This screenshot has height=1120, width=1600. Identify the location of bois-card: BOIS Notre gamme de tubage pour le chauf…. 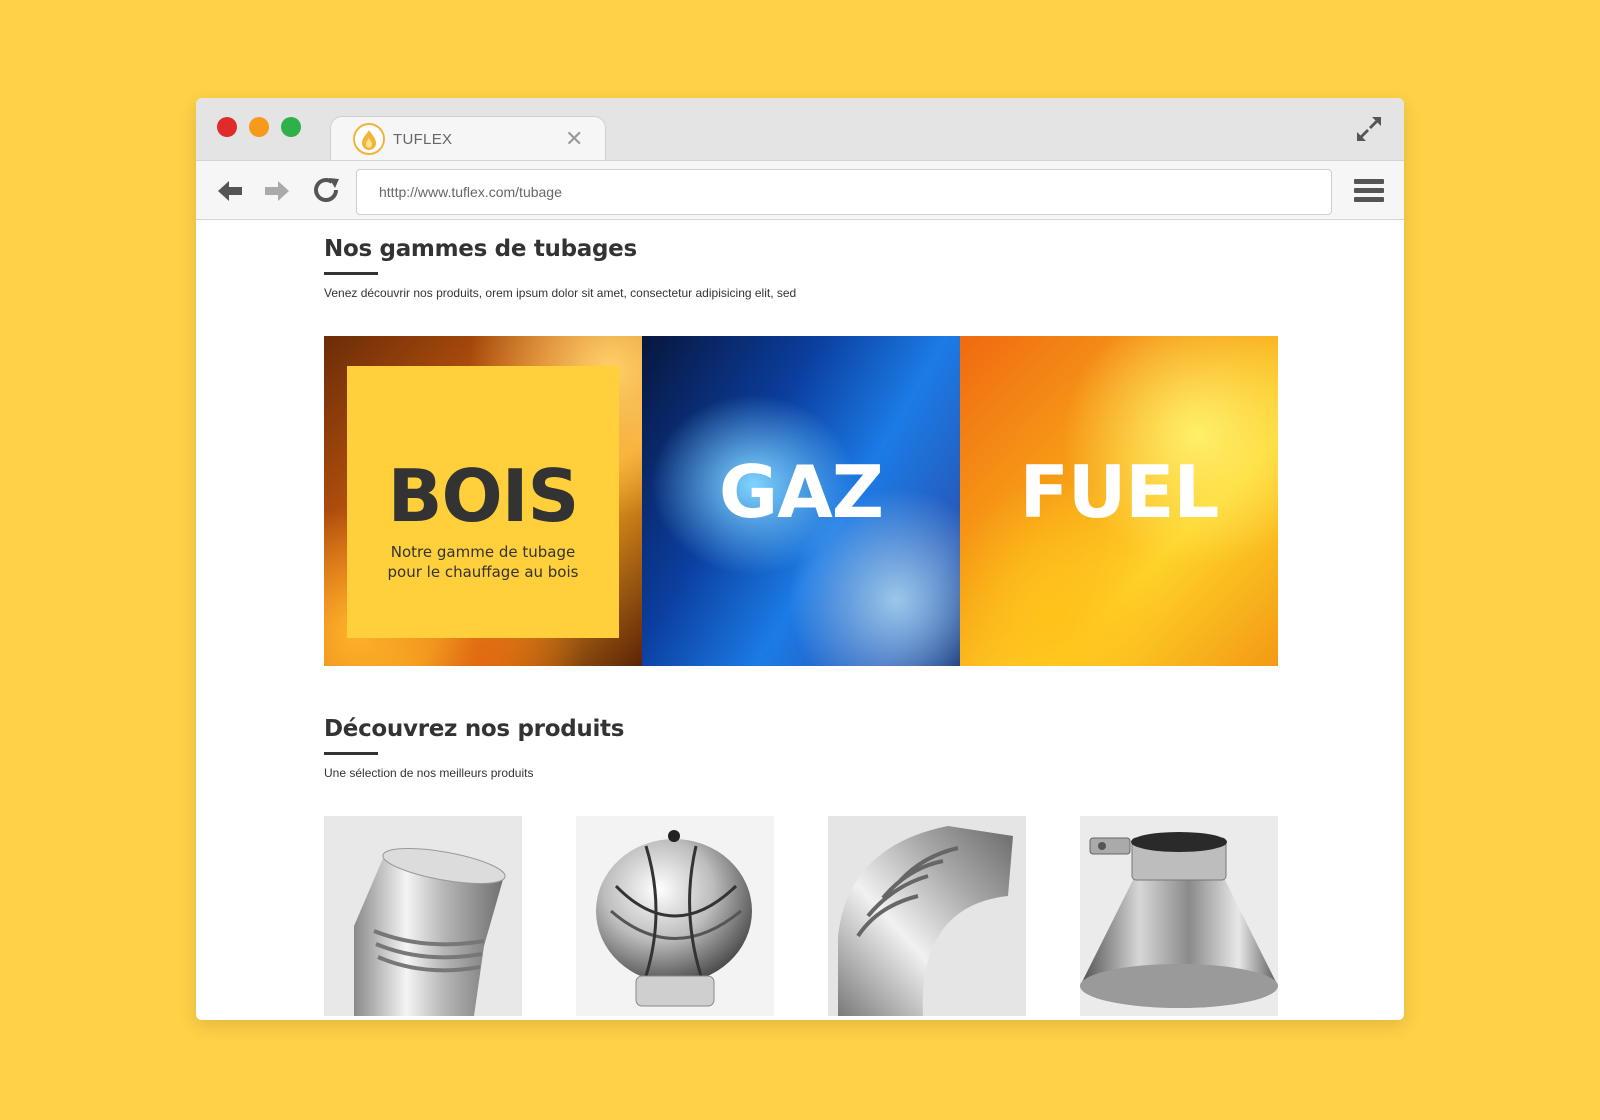
(483, 502).